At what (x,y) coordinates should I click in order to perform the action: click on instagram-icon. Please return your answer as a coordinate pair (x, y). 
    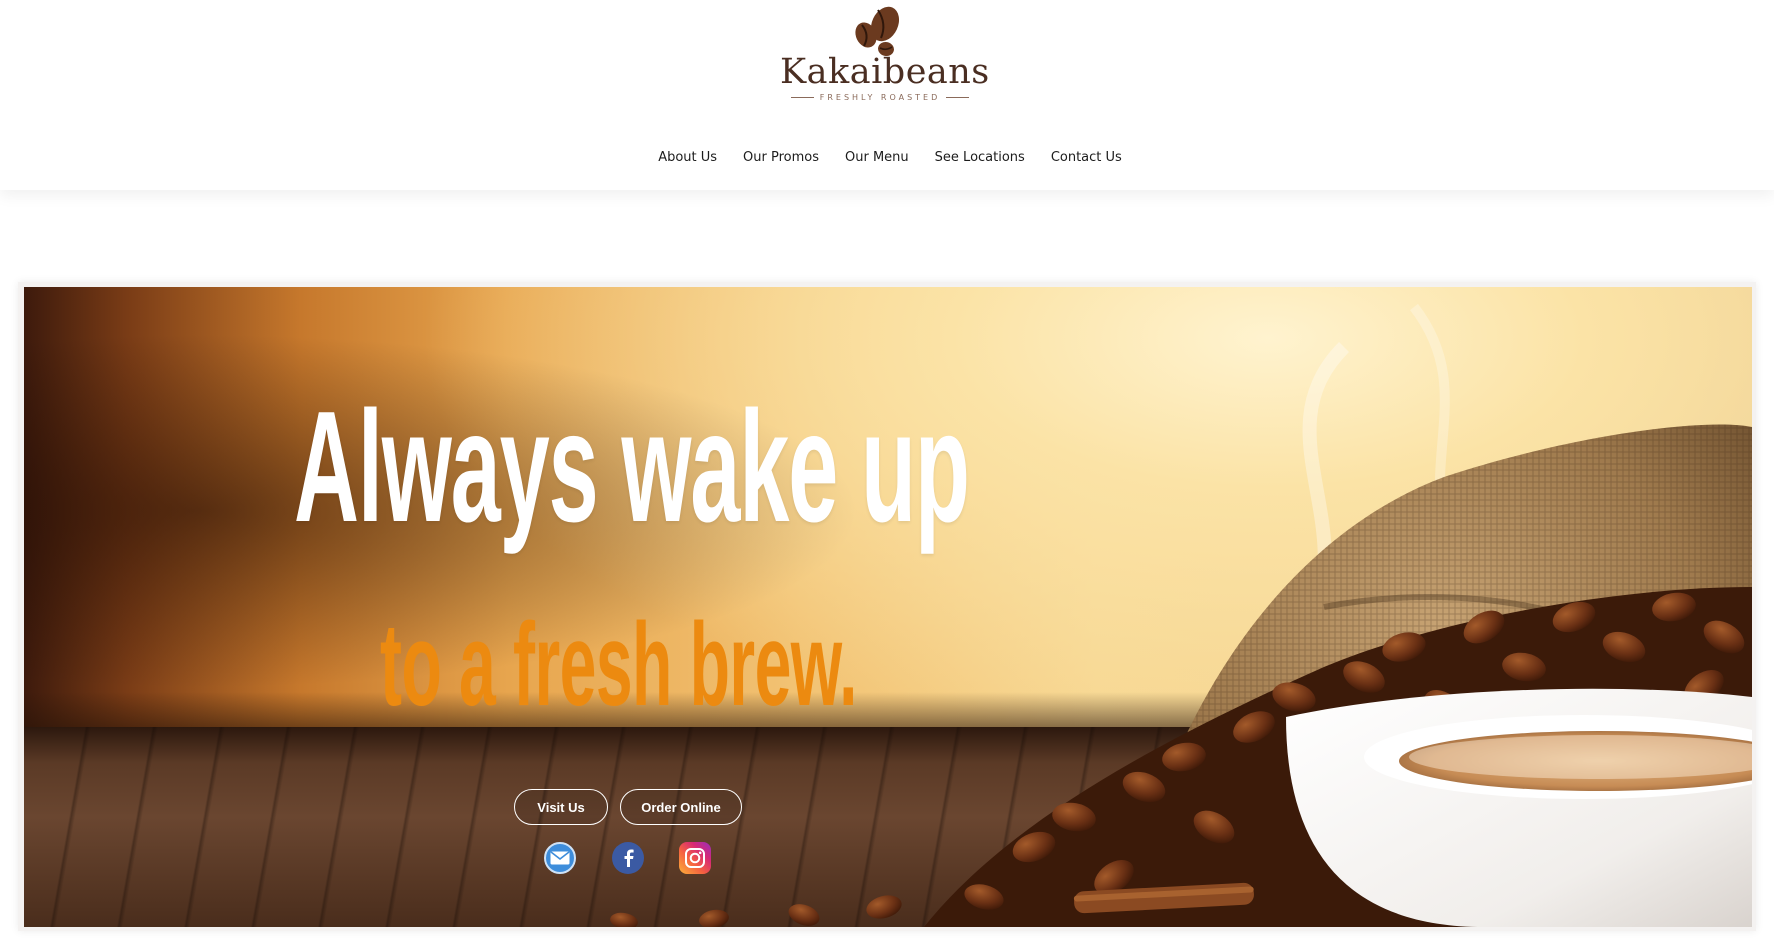
    Looking at the image, I should click on (695, 858).